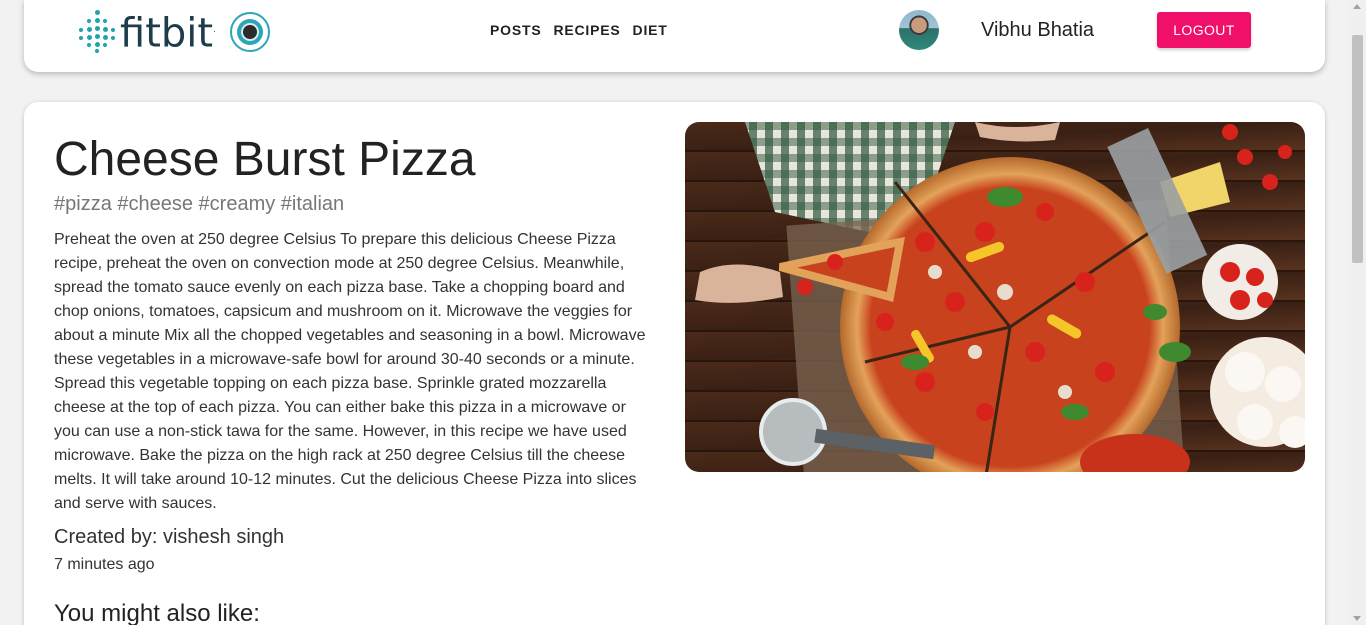 The width and height of the screenshot is (1366, 625). Describe the element at coordinates (104, 564) in the screenshot. I see `recipe-timestamp: 7 minutes ago` at that location.